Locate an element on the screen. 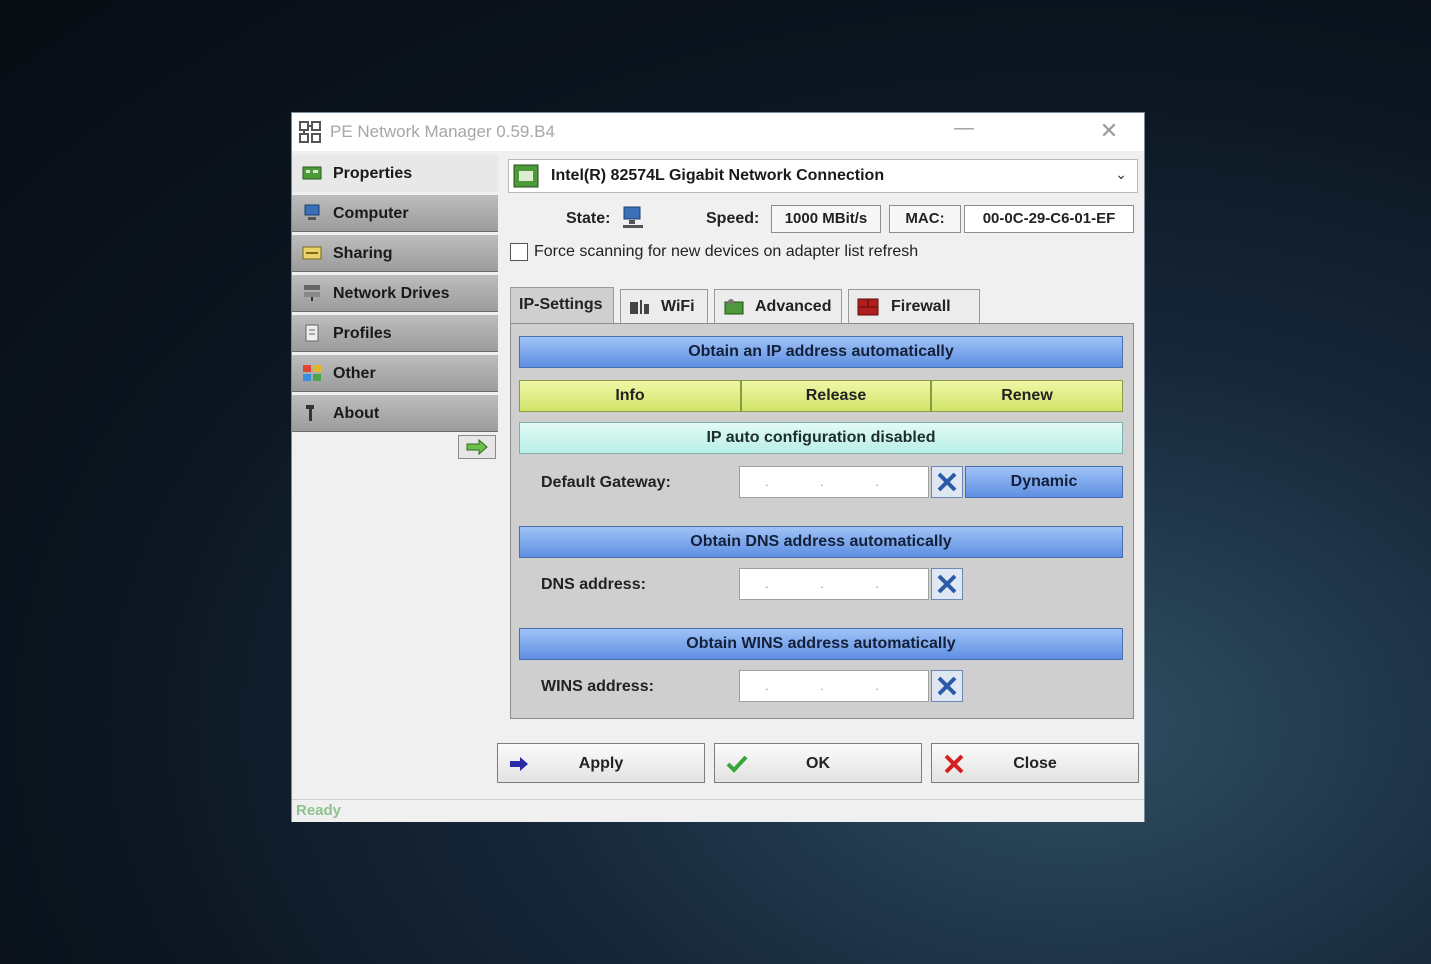 The height and width of the screenshot is (964, 1431). chevron-down-icon: ⌄ is located at coordinates (1121, 174).